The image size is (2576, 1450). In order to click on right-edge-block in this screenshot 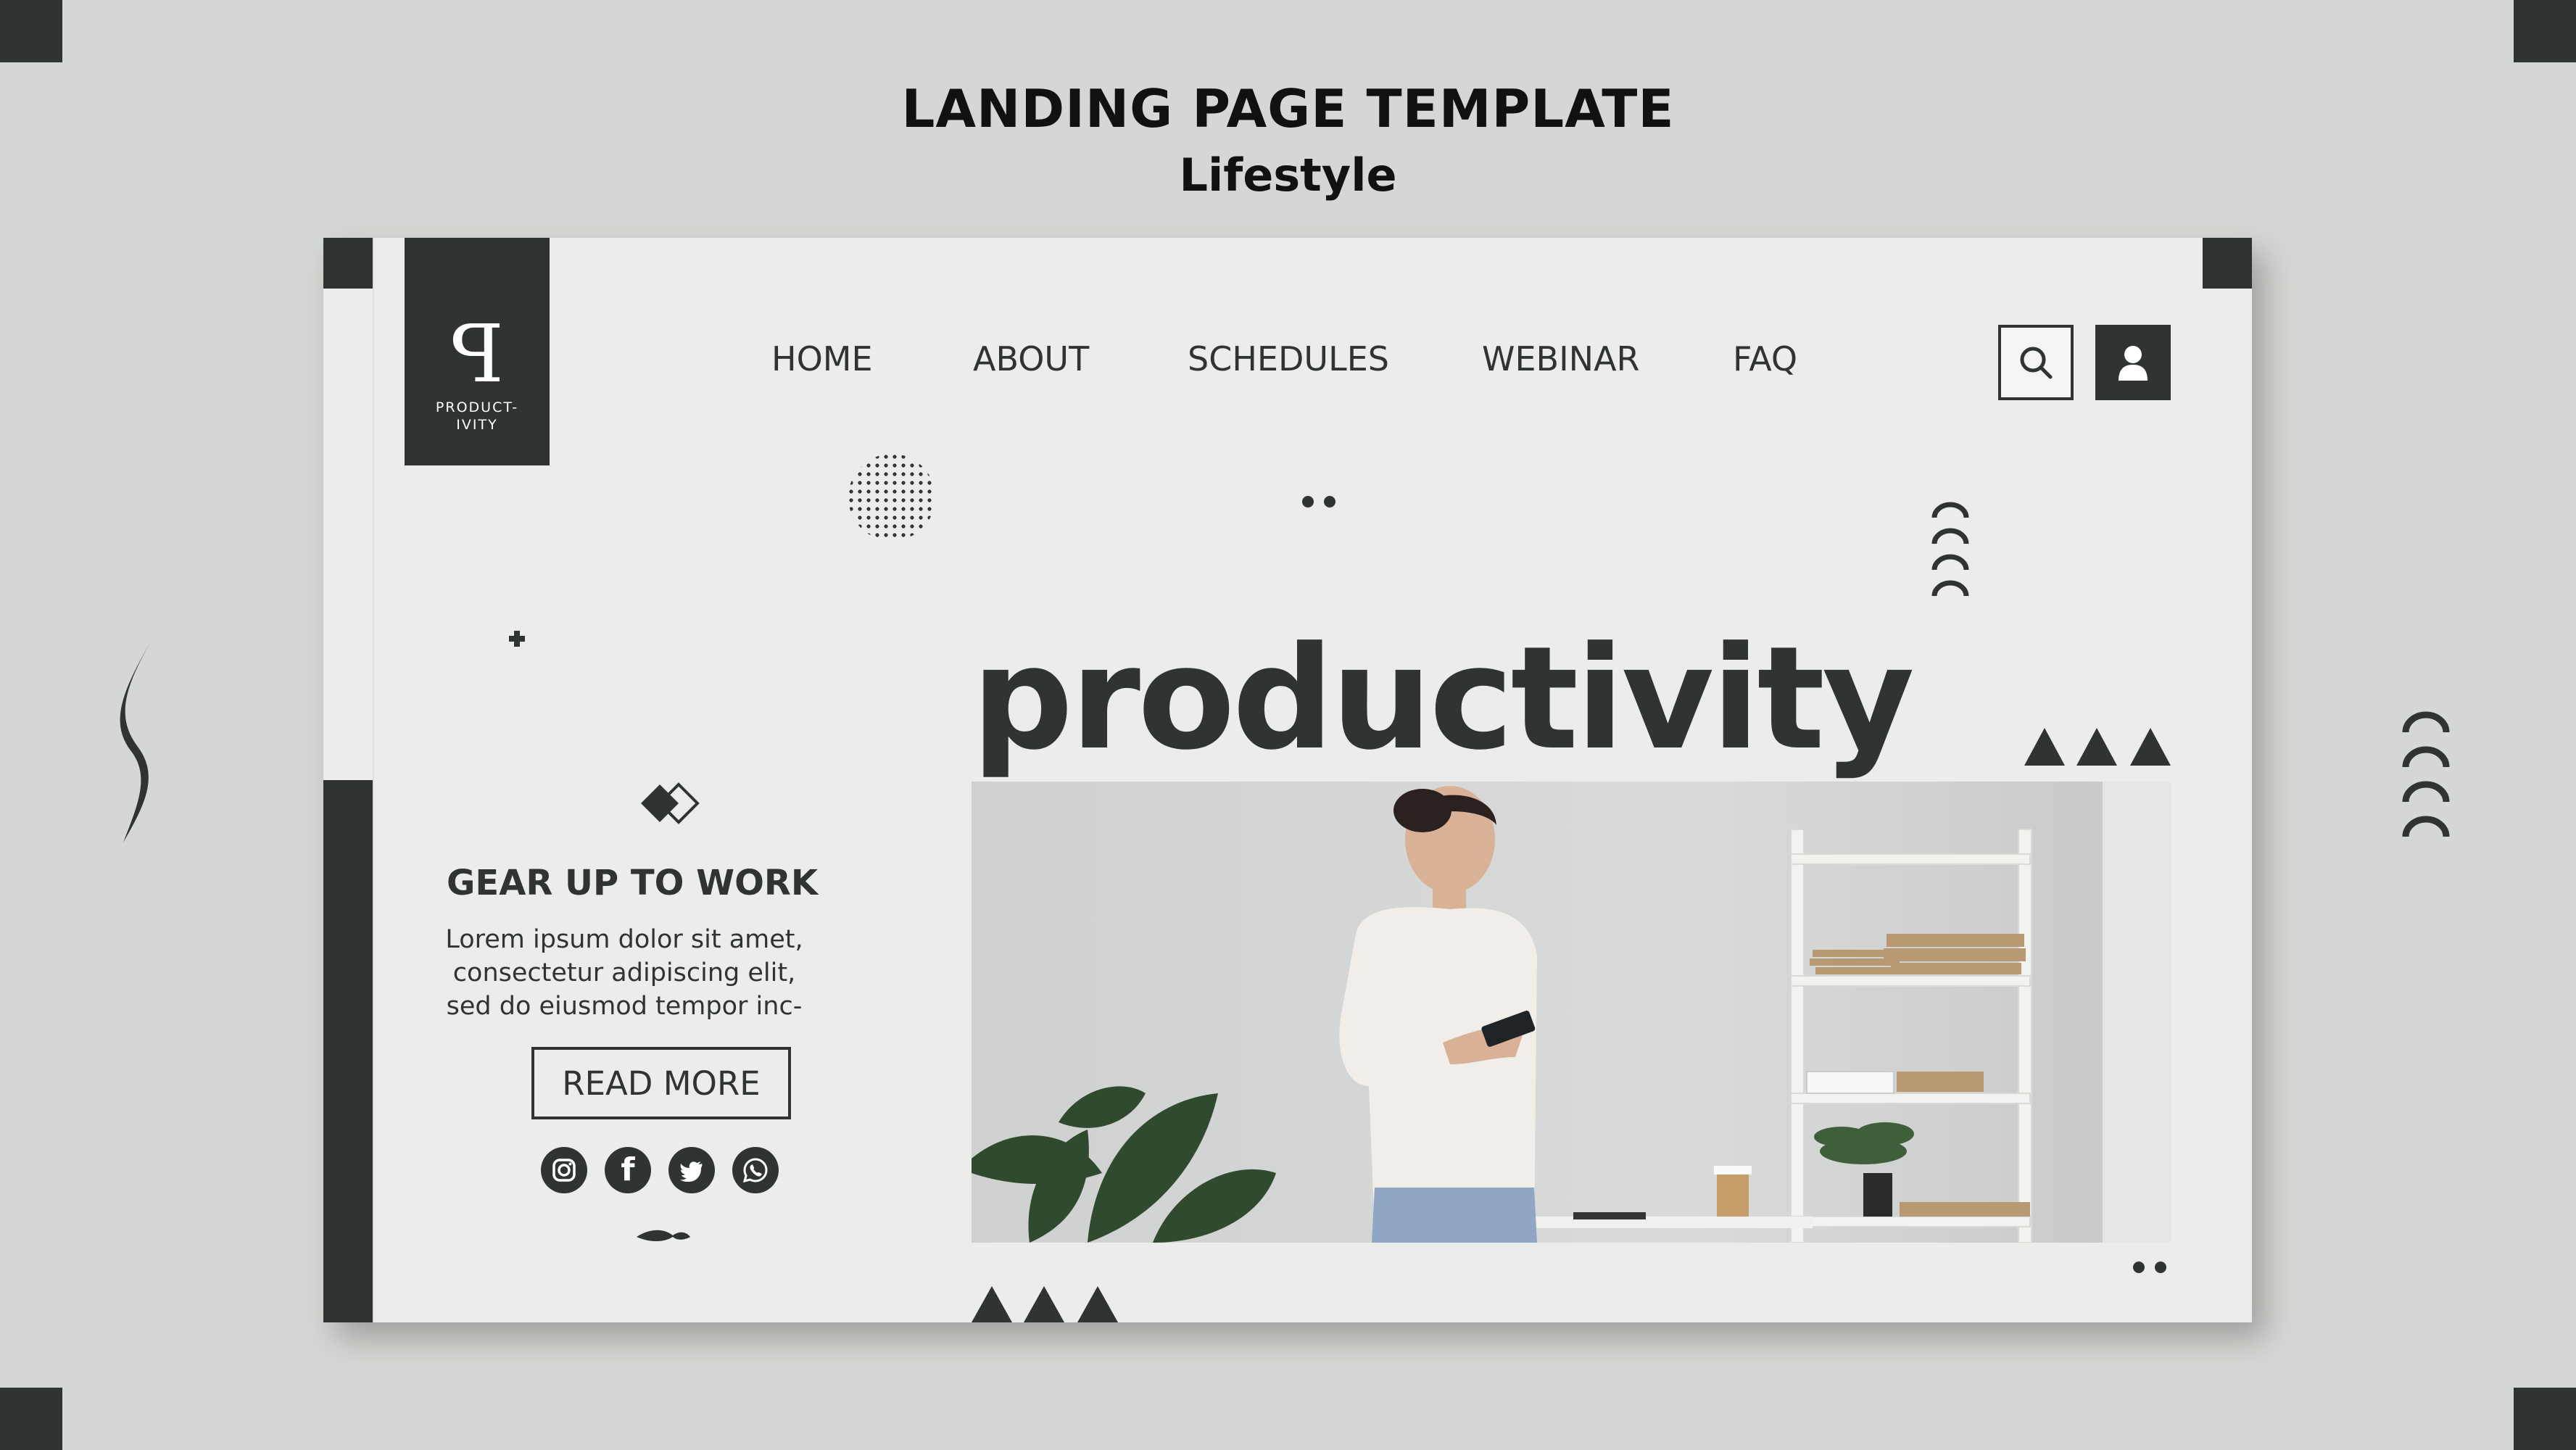, I will do `click(2227, 263)`.